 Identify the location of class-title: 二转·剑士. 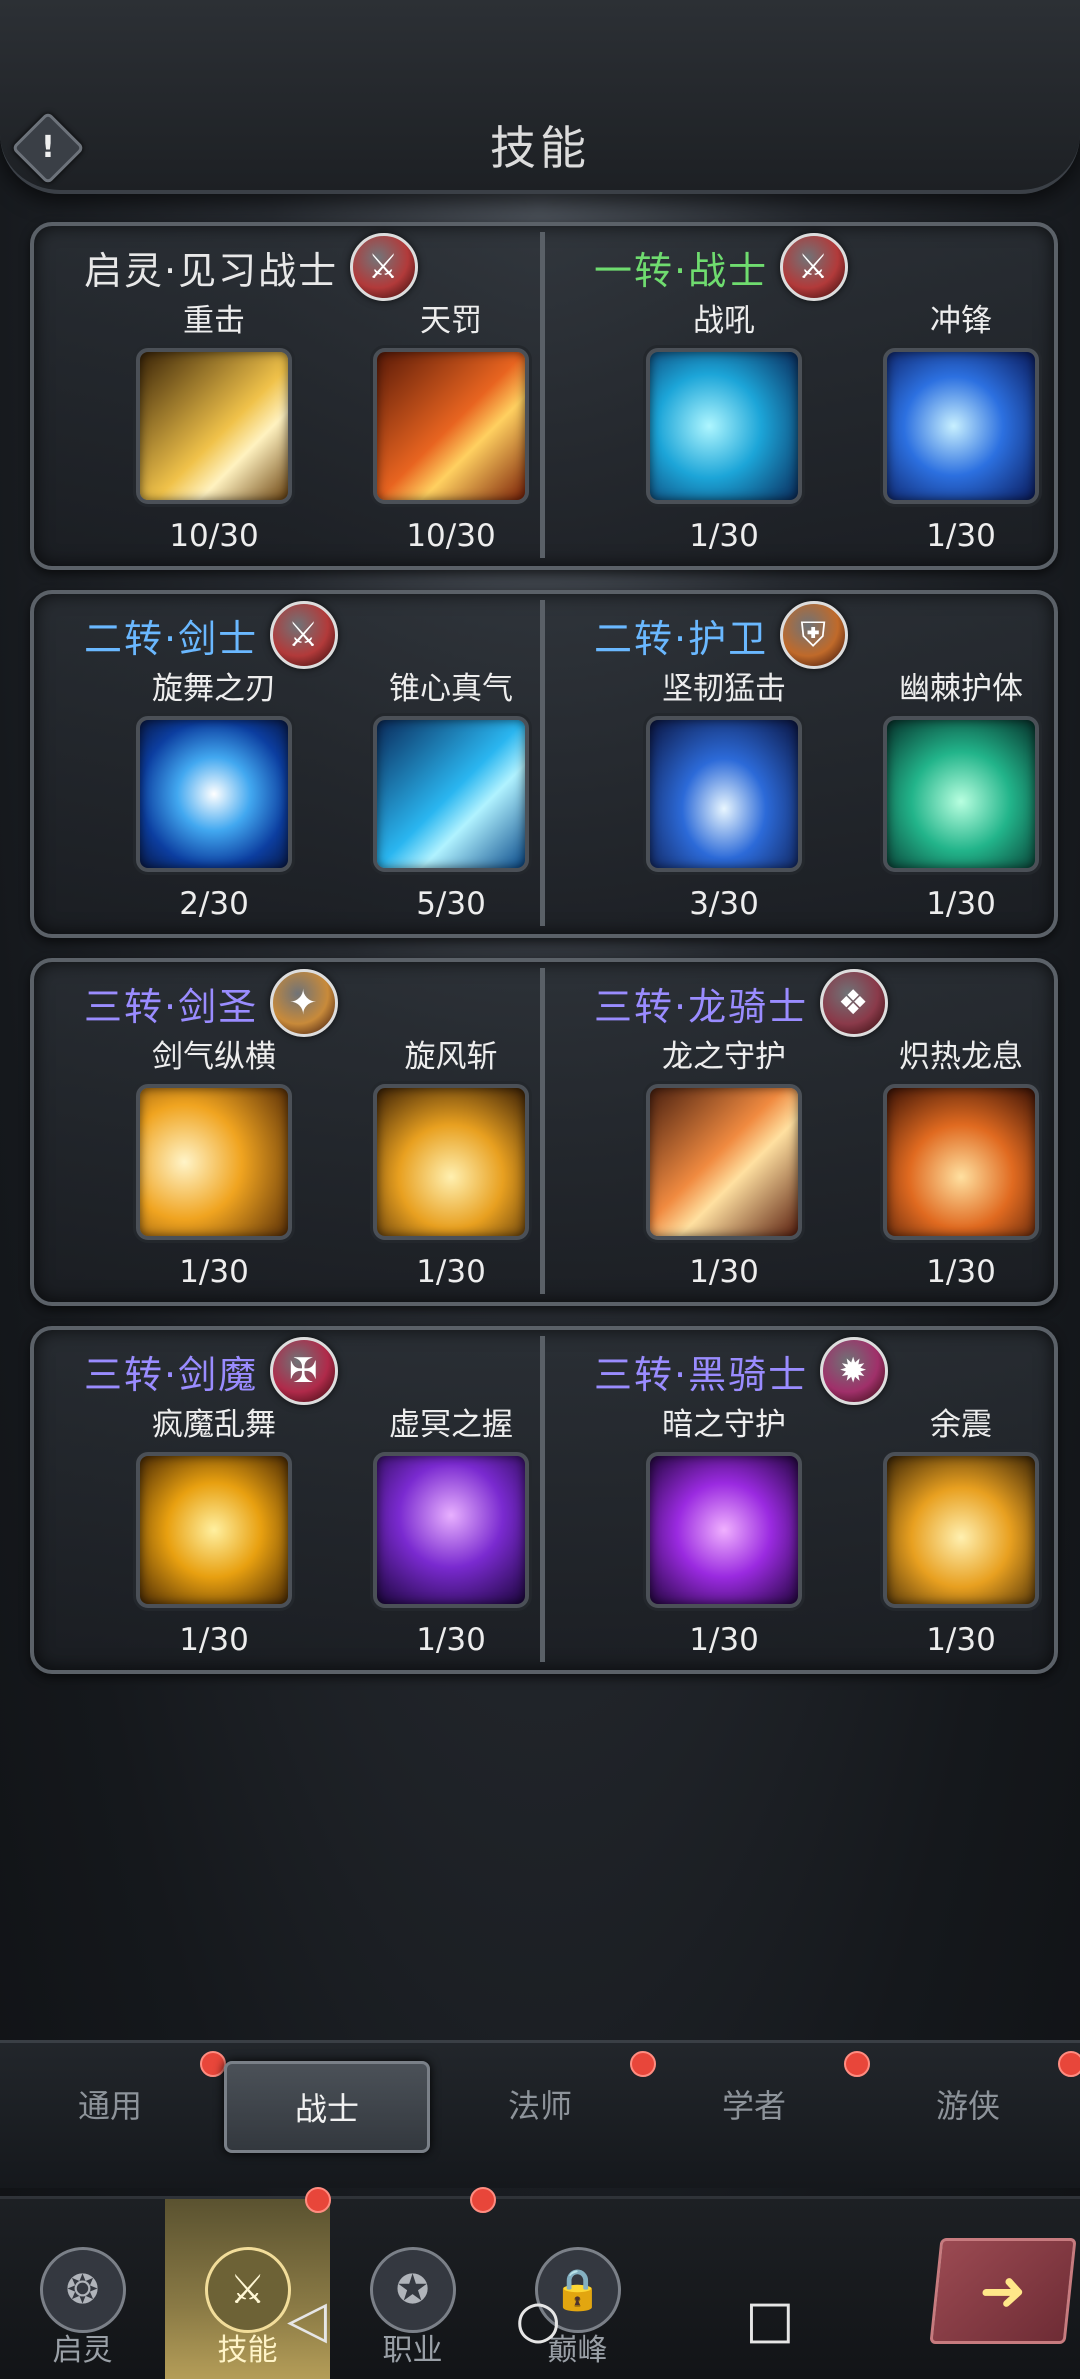
(171, 638).